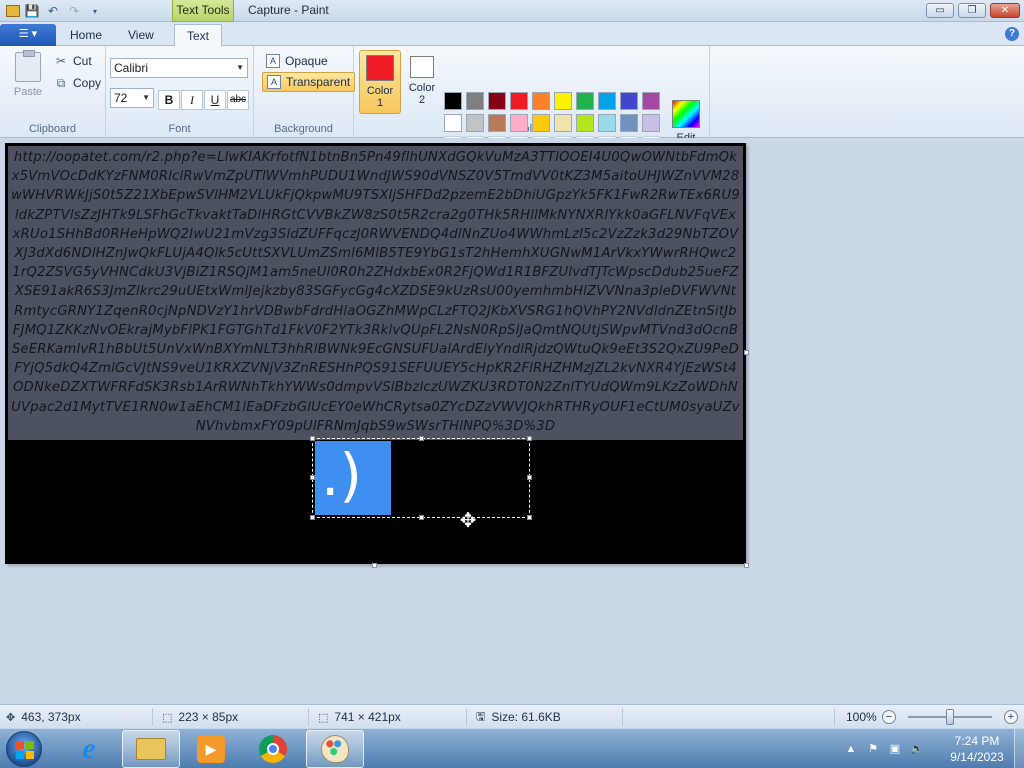 This screenshot has height=768, width=1024. I want to click on canvas-resize-handle-se, so click(746, 565).